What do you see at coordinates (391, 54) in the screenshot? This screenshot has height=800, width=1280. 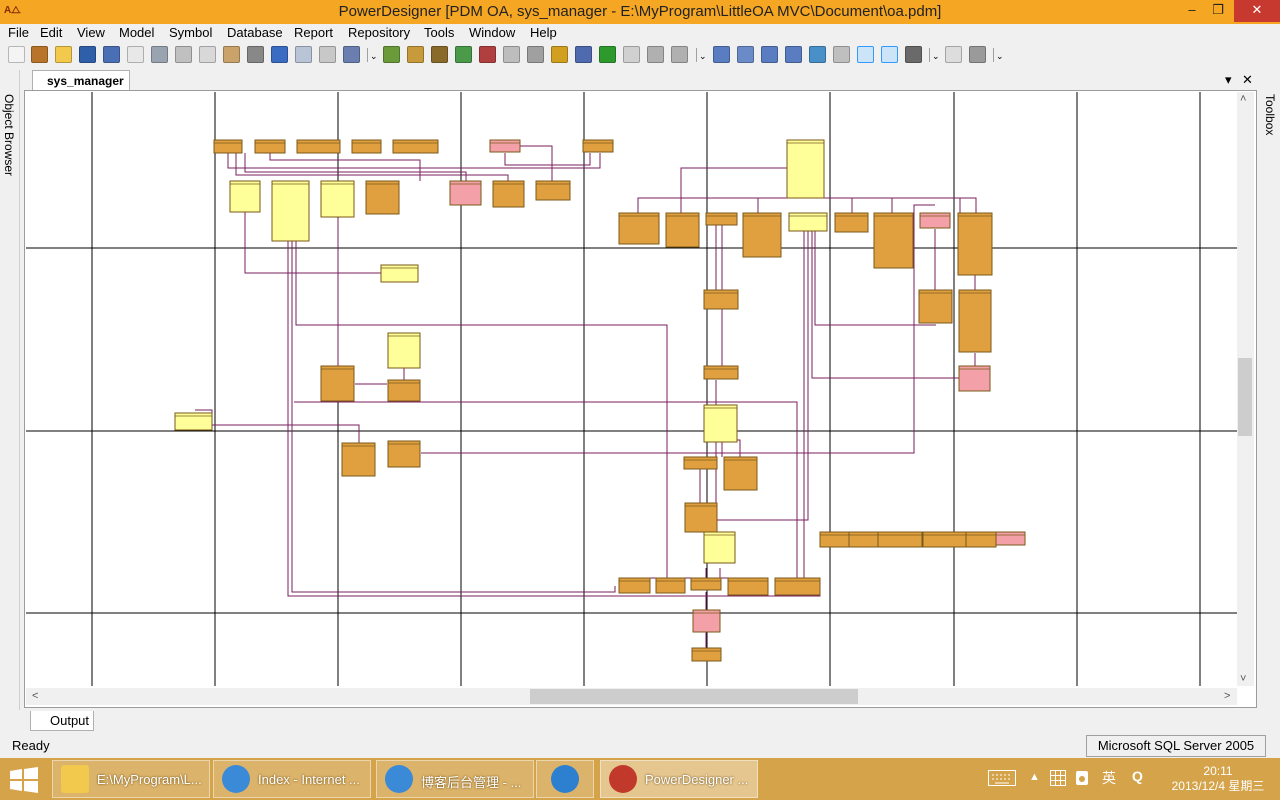 I see `new-table-button` at bounding box center [391, 54].